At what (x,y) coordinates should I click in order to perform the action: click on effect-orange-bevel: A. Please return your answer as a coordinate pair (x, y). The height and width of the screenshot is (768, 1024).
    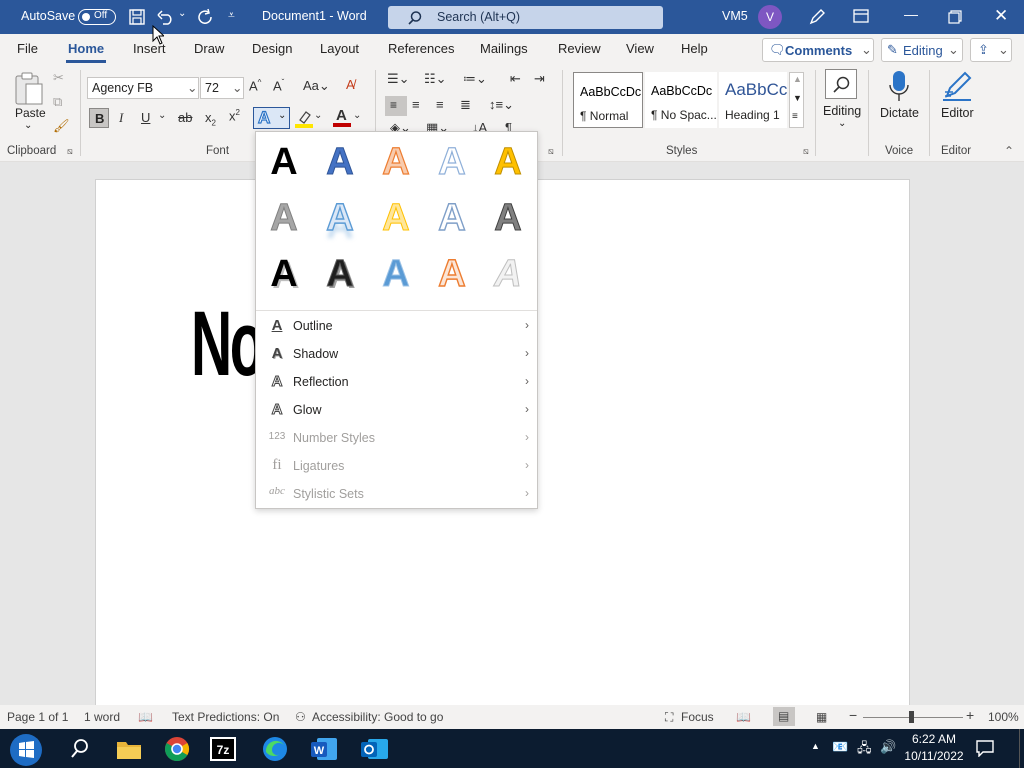
    Looking at the image, I should click on (452, 274).